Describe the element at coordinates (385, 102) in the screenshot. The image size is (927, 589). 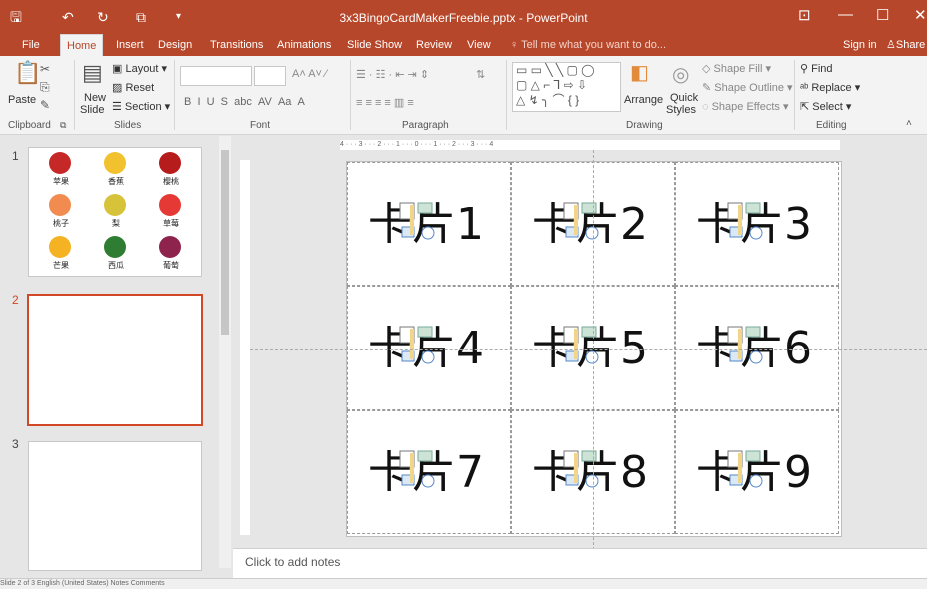
I see `align-buttons: ≡ ≡ ≡ ≡ ▥ ≡` at that location.